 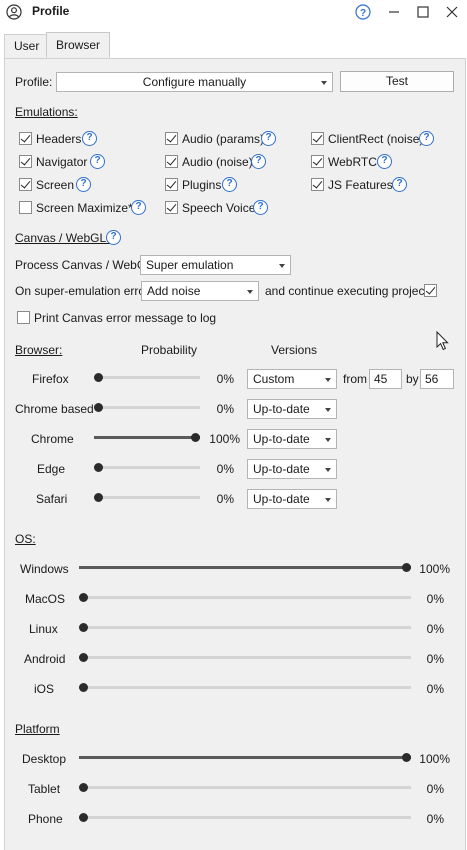 I want to click on linux-slider-track, so click(x=245, y=627).